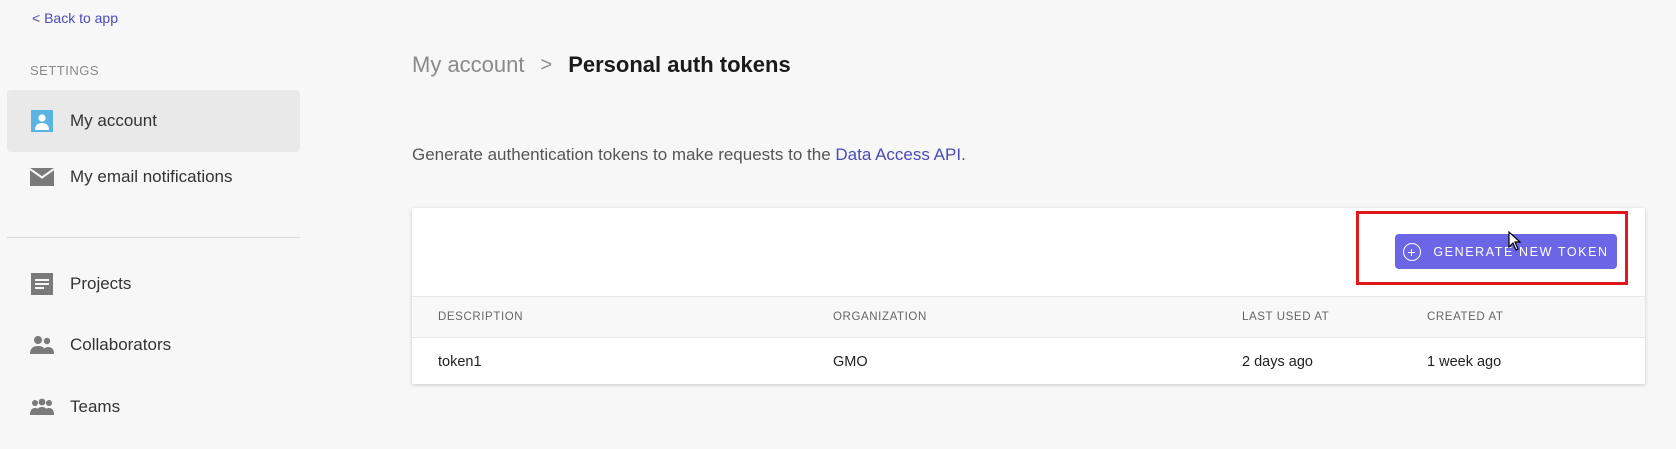  What do you see at coordinates (850, 361) in the screenshot?
I see `token-organization: GMO` at bounding box center [850, 361].